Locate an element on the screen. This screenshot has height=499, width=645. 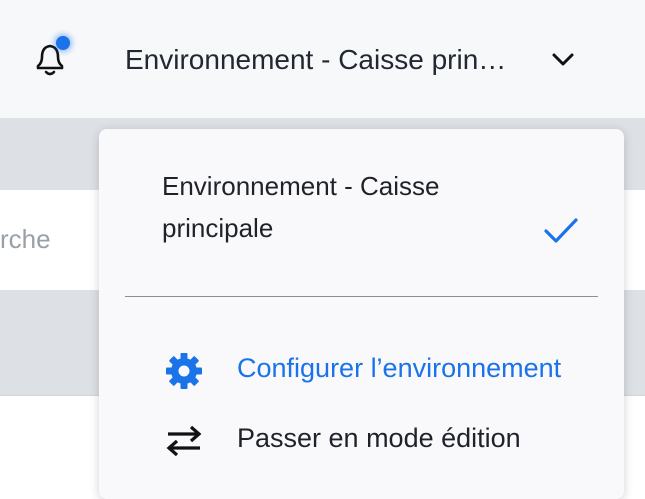
check-icon is located at coordinates (561, 230).